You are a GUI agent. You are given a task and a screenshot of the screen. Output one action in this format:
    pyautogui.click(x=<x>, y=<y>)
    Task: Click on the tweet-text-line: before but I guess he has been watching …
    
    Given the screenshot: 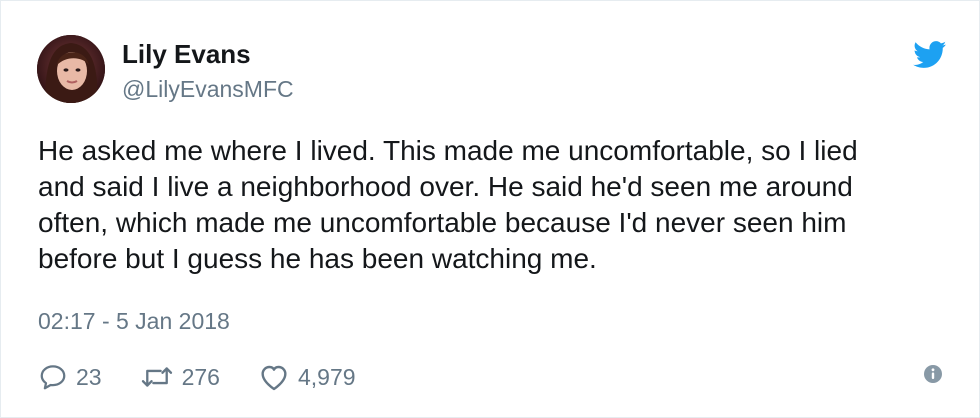 What is the action you would take?
    pyautogui.click(x=317, y=258)
    